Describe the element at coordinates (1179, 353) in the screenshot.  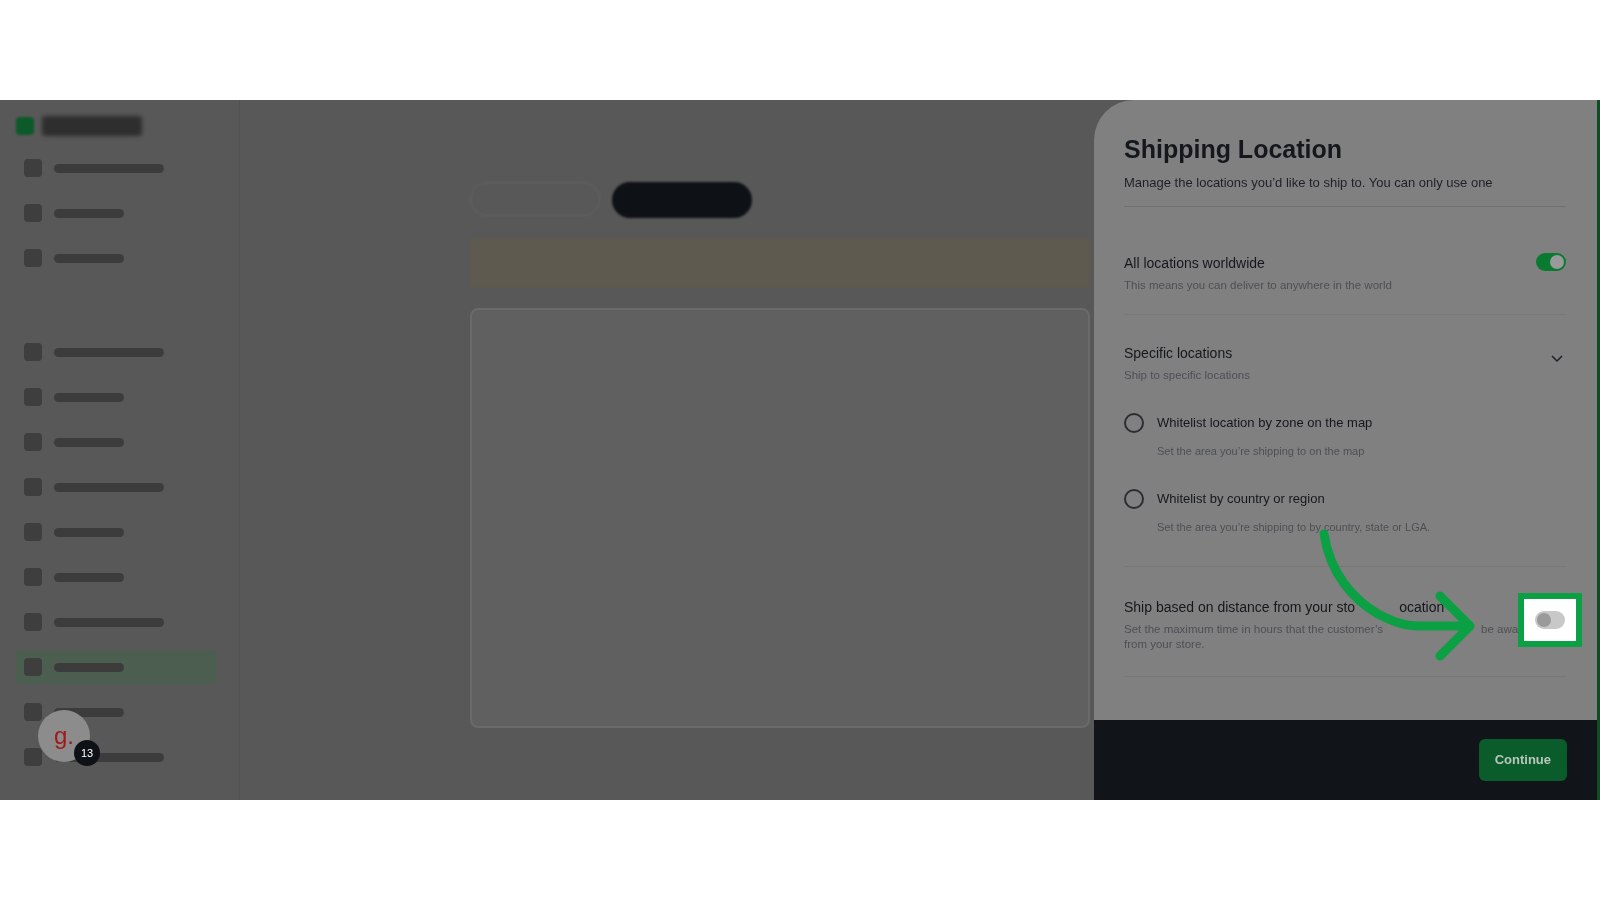
I see `option-title: Specific locations` at that location.